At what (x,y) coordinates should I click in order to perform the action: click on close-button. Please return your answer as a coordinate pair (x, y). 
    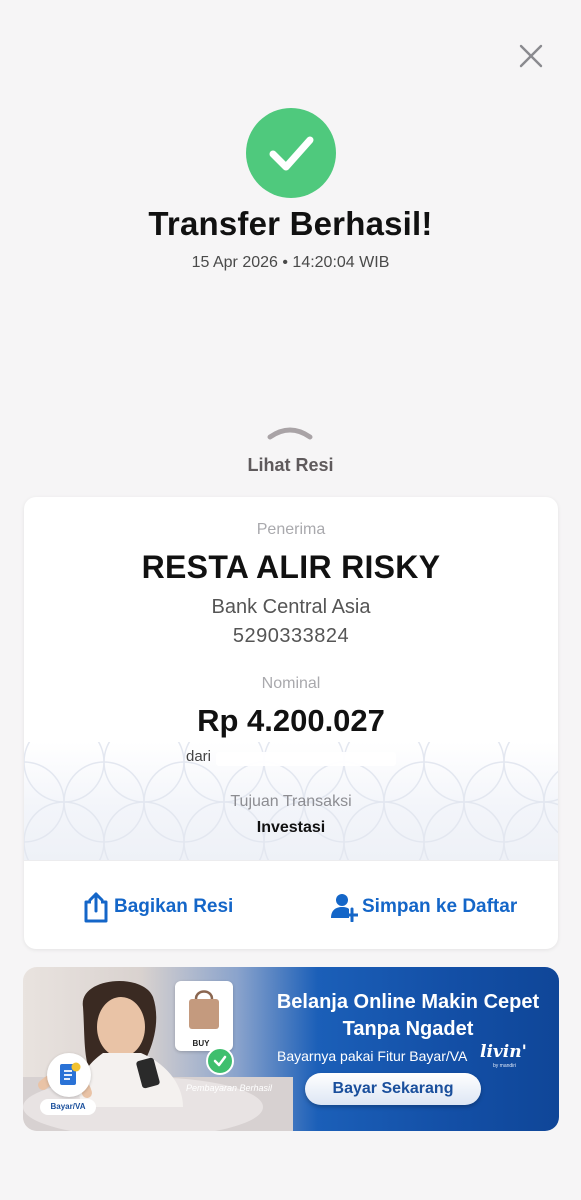
    Looking at the image, I should click on (531, 56).